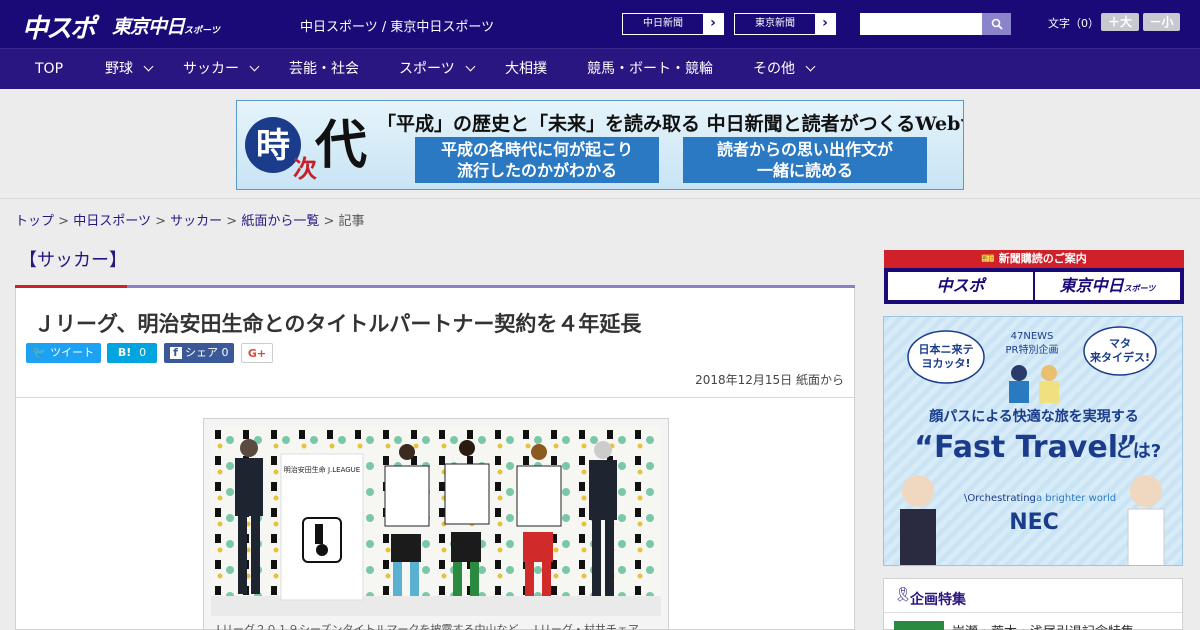 This screenshot has width=1200, height=630. What do you see at coordinates (670, 124) in the screenshot?
I see `banner-headline: 「平成」の歴史と「未来」を読み取る 中日新聞と読者がつくるWebサイト` at bounding box center [670, 124].